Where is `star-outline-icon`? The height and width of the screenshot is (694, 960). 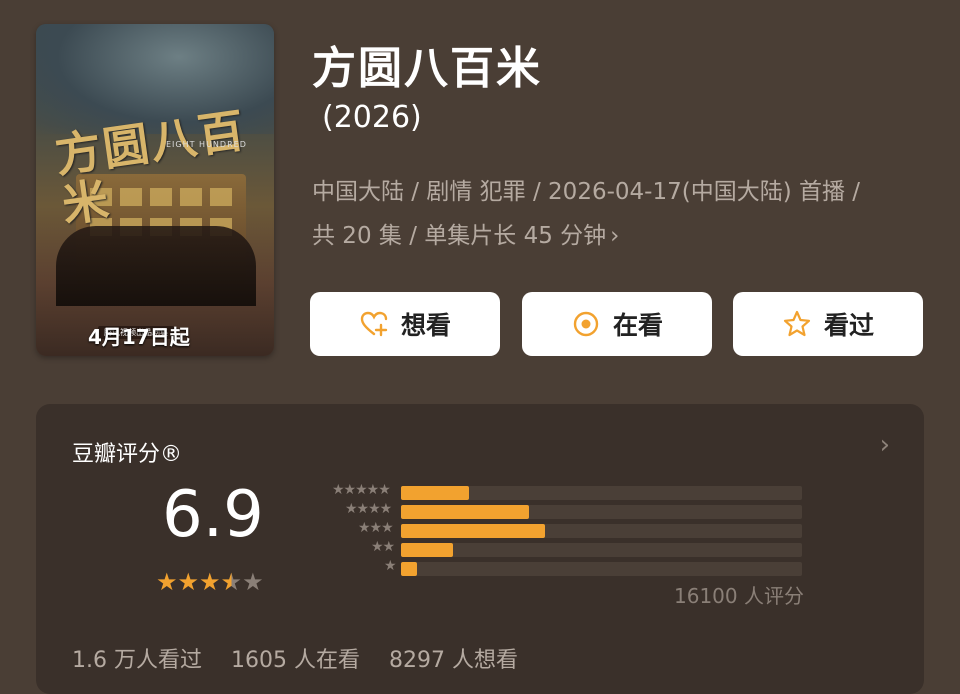
star-outline-icon is located at coordinates (797, 323).